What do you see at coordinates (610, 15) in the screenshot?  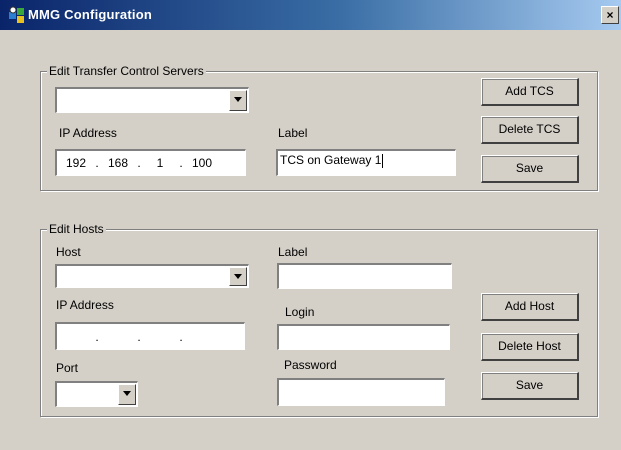 I see `close-icon: ×` at bounding box center [610, 15].